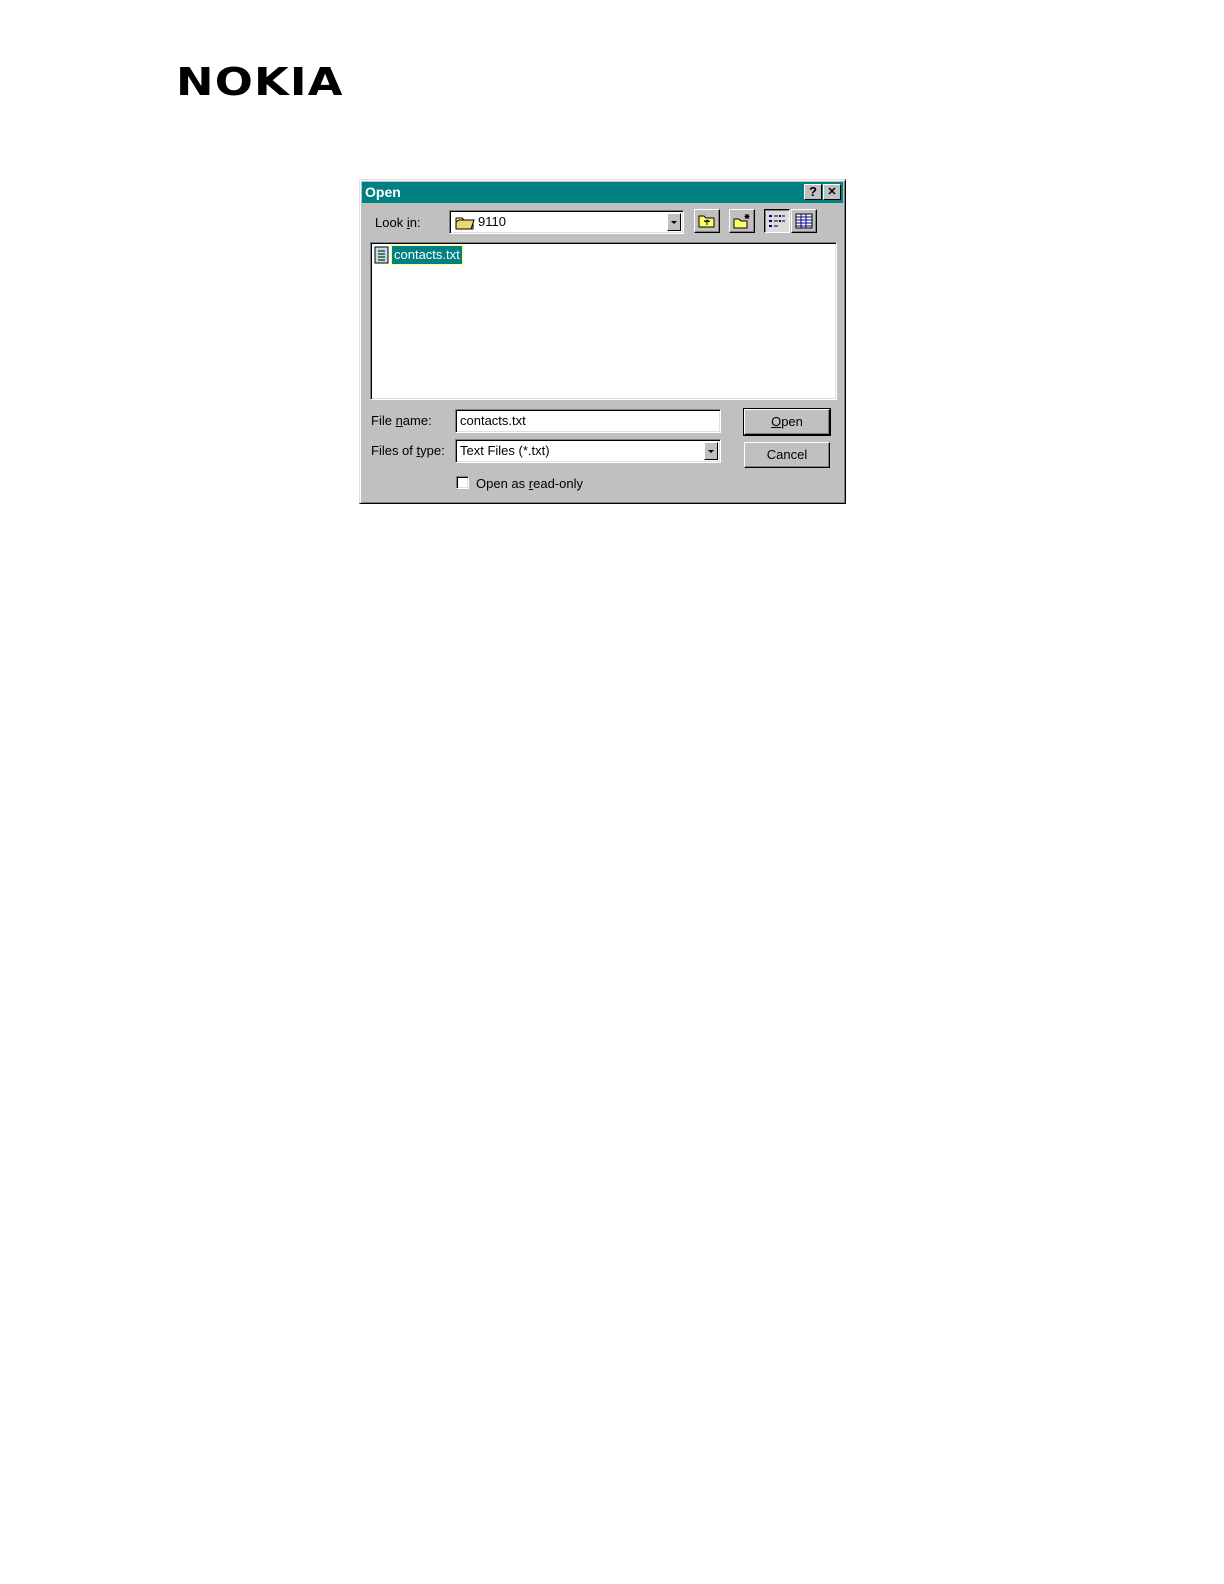 This screenshot has height=1584, width=1224. I want to click on title-bar: Open ? ✕, so click(602, 192).